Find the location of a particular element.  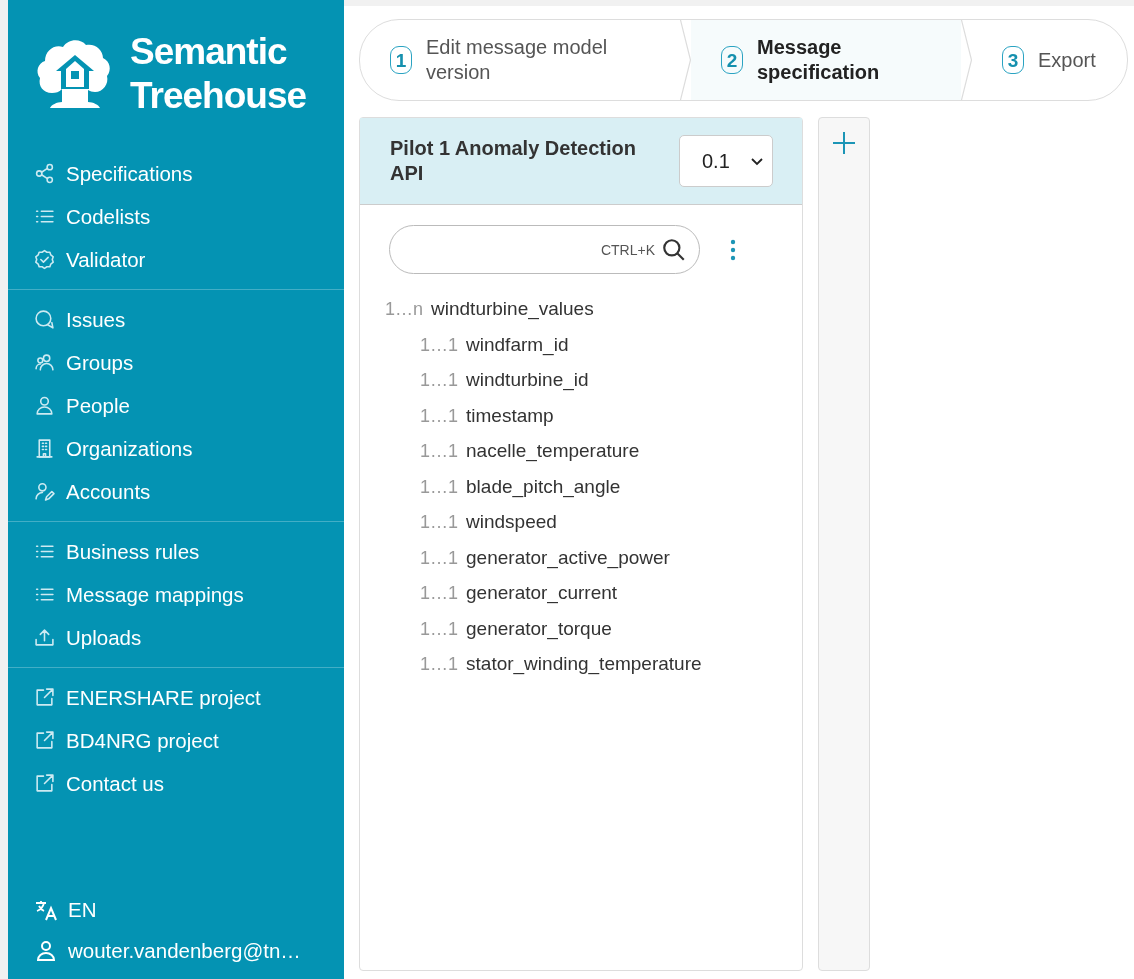

tree-item: stator_winding_temperature is located at coordinates (584, 664).